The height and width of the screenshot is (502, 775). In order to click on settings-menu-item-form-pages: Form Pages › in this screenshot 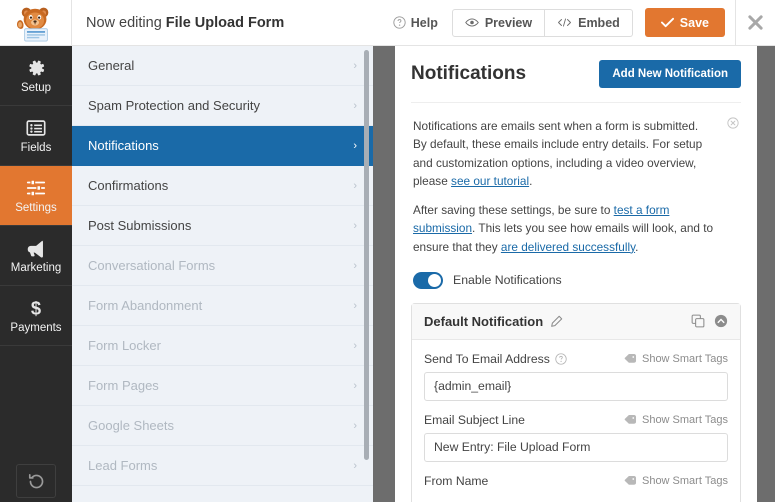, I will do `click(222, 386)`.